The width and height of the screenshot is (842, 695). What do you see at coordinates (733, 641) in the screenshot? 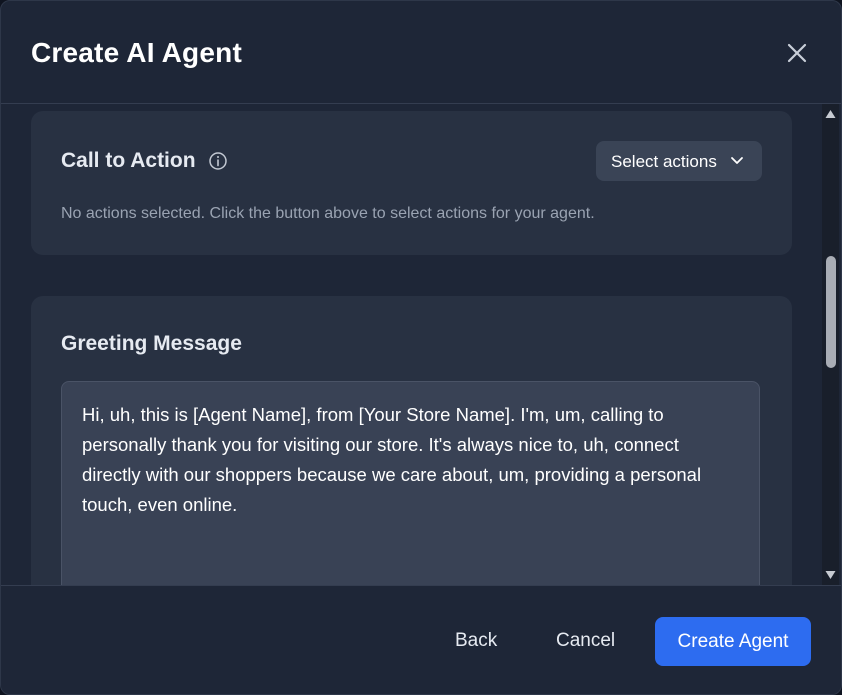
I see `create-agent-button: Create Agent` at bounding box center [733, 641].